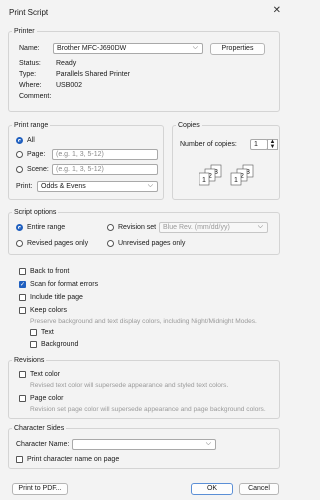  Describe the element at coordinates (39, 428) in the screenshot. I see `character-sides-legend: Character Sides` at that location.